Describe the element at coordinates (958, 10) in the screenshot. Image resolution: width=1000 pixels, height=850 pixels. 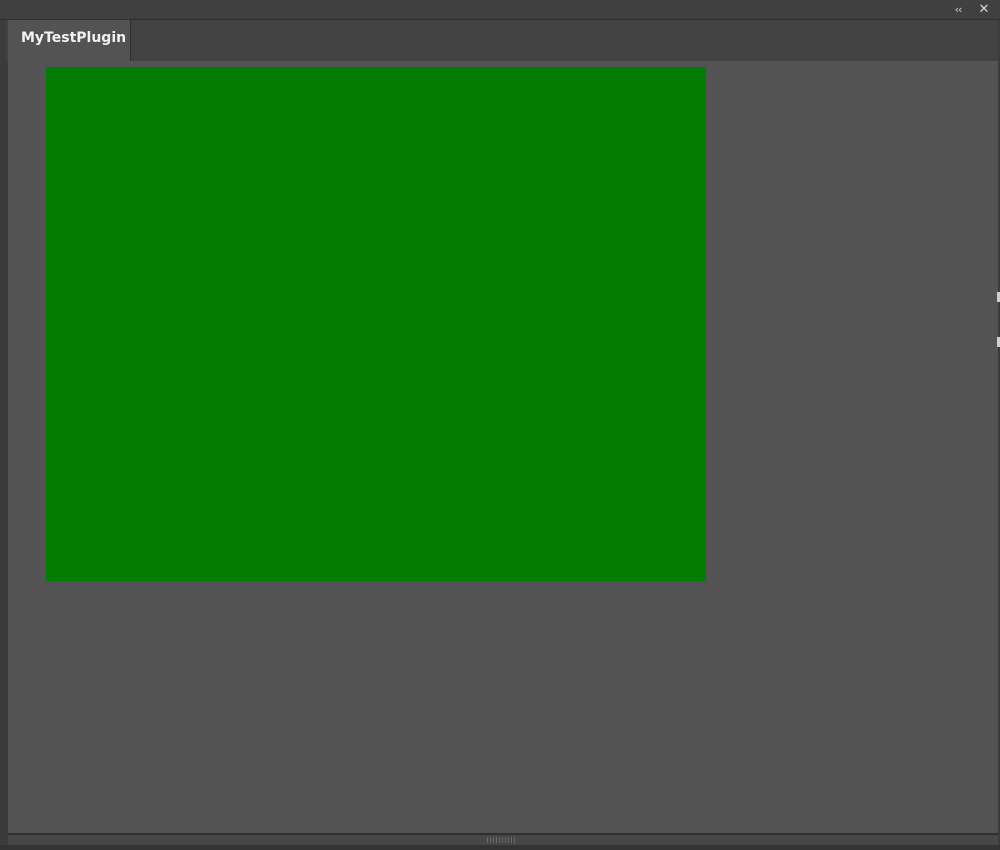
I see `collapse-panel-icon: ‹‹` at that location.